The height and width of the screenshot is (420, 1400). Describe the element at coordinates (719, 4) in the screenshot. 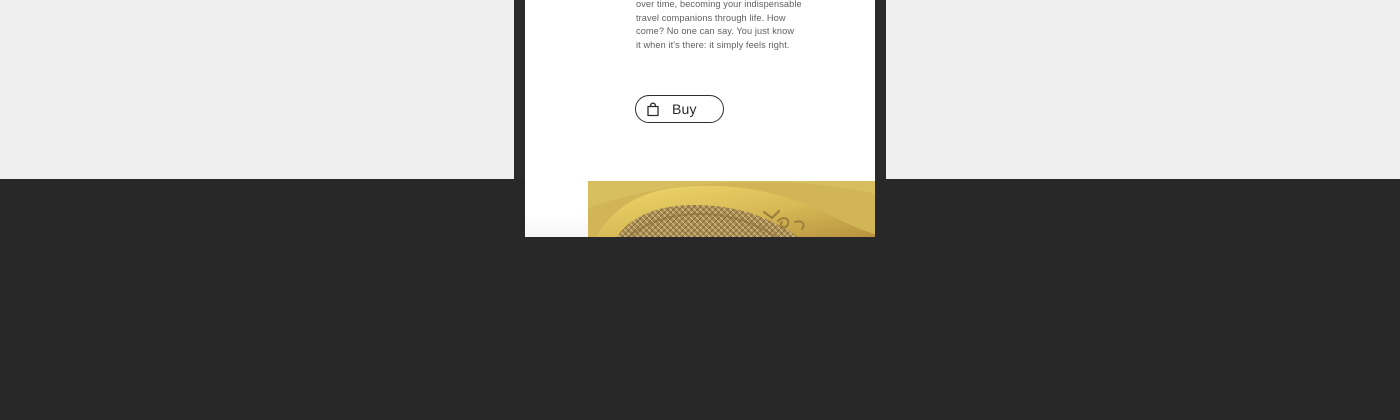

I see `description-line: over time, becoming your indispensable` at that location.